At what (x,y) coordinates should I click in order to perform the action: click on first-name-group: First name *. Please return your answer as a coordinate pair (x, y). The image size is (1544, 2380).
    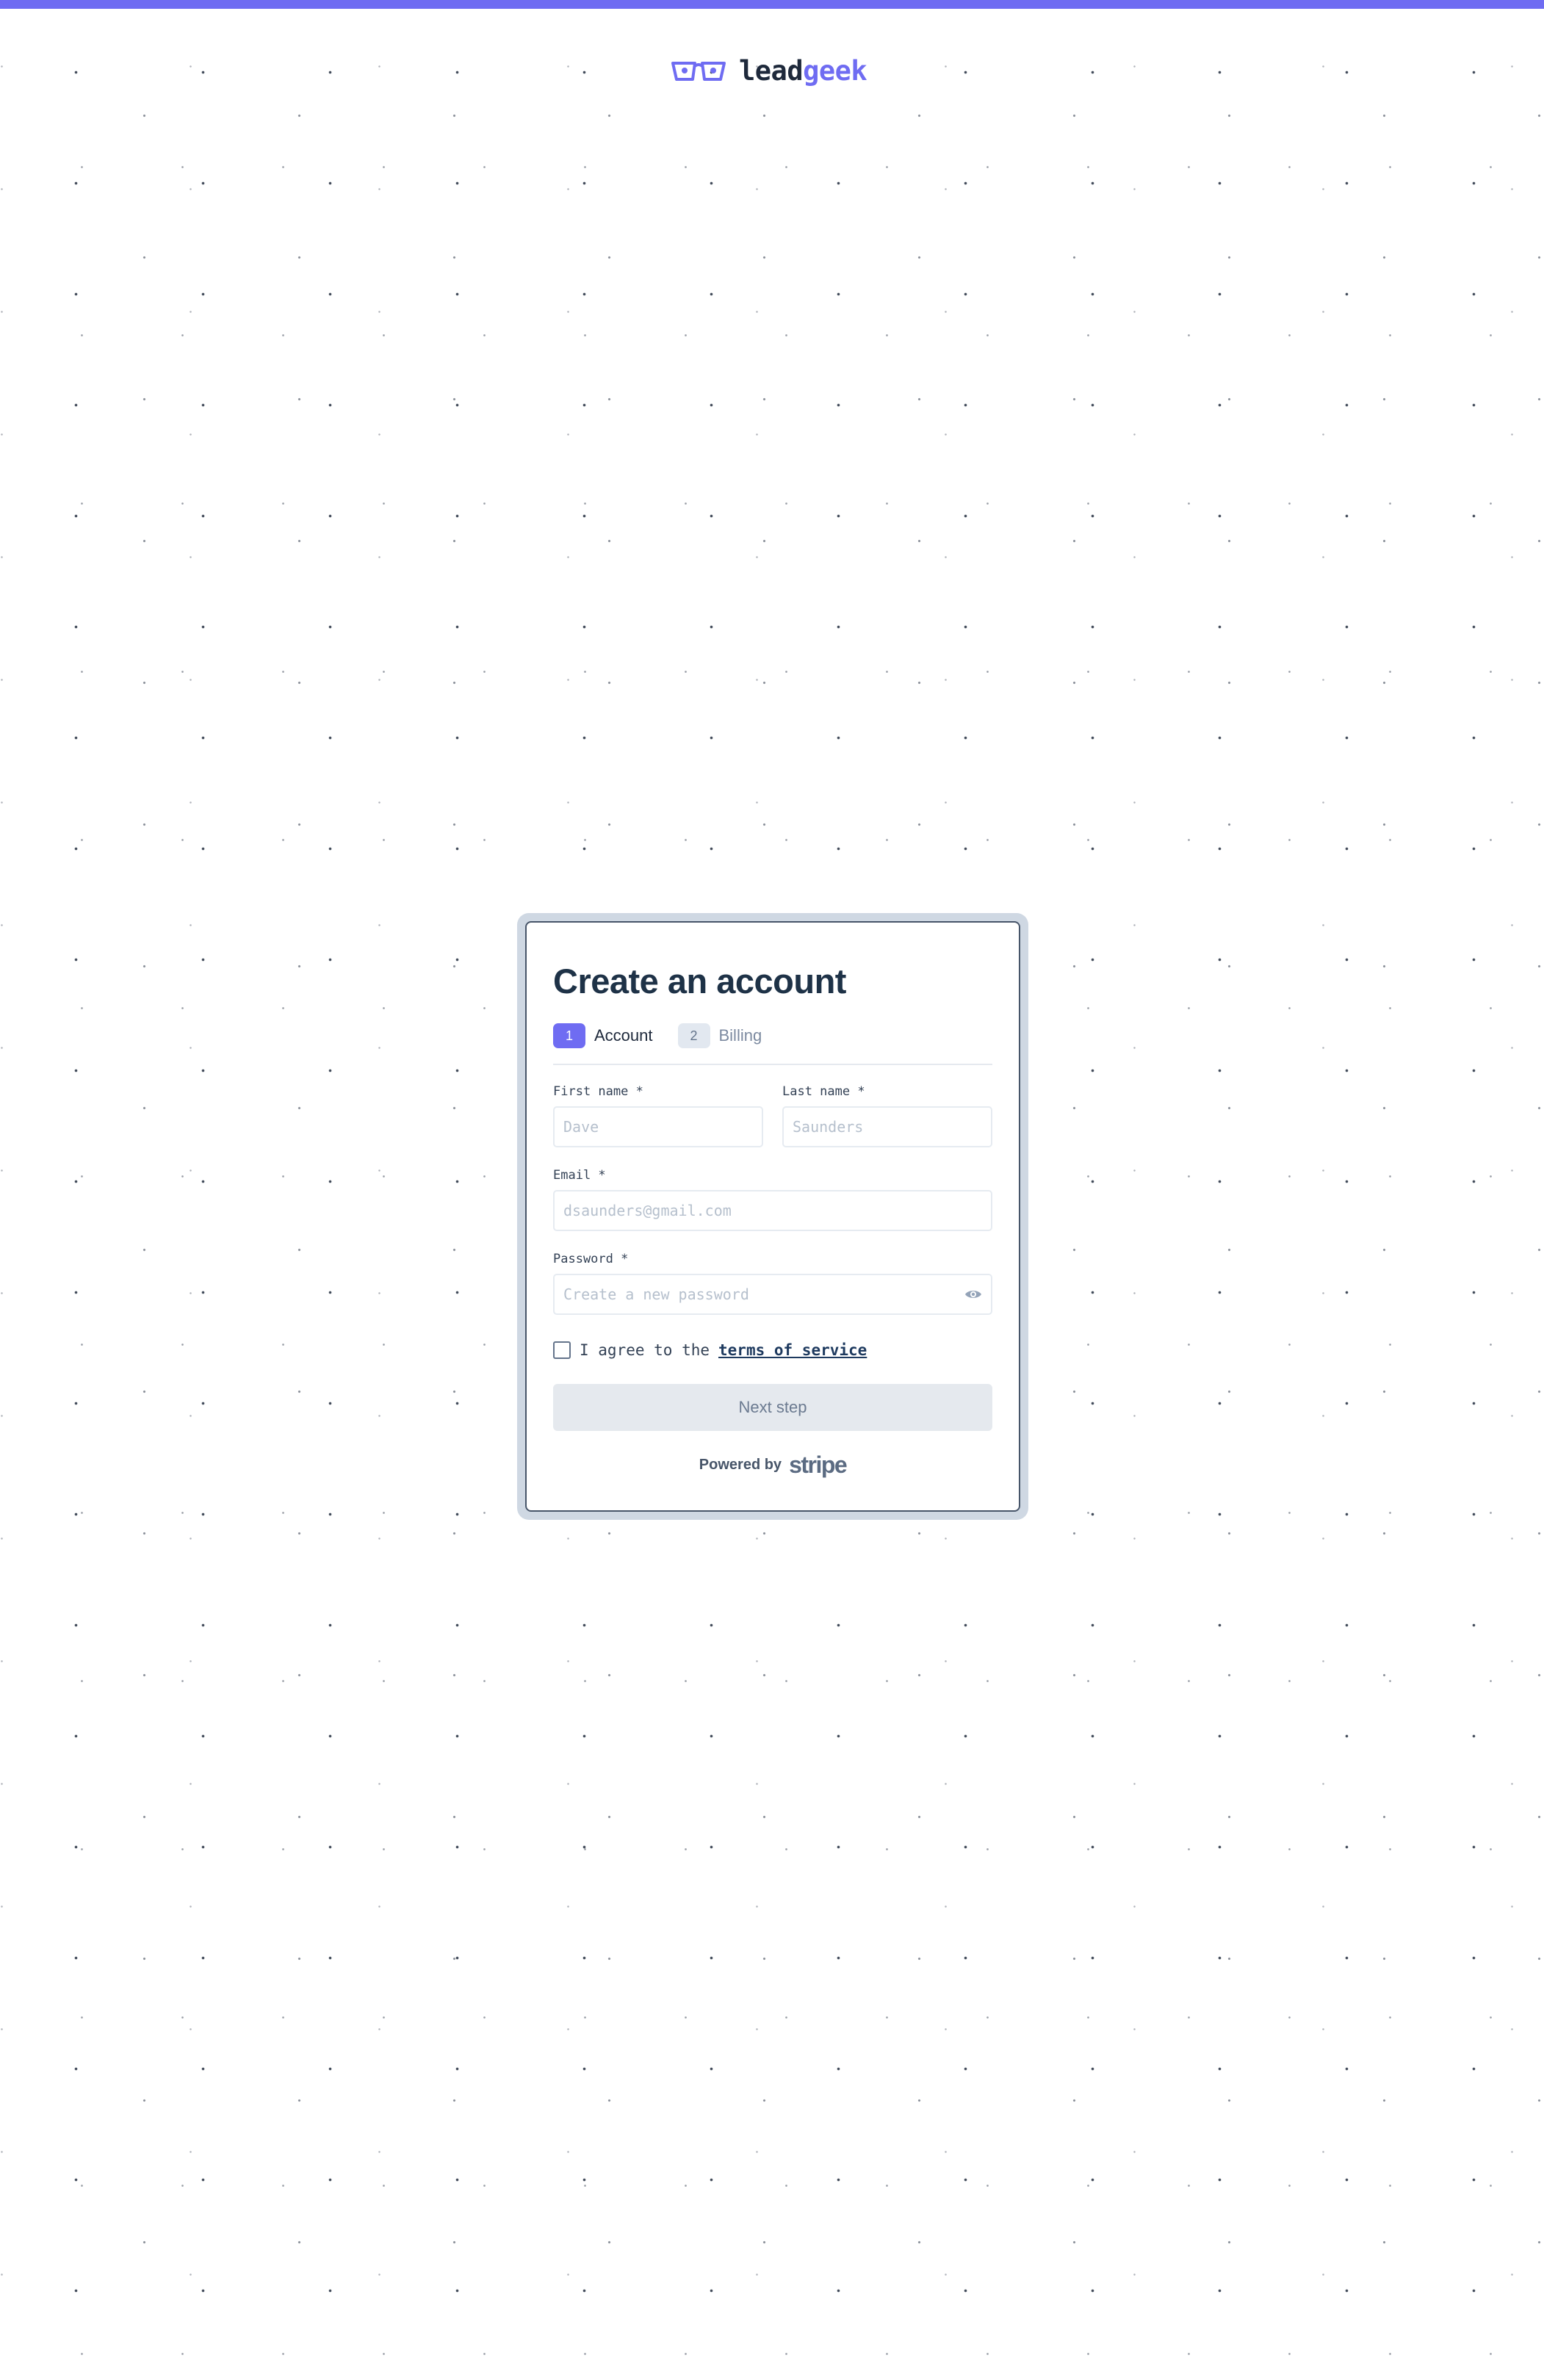
    Looking at the image, I should click on (658, 1116).